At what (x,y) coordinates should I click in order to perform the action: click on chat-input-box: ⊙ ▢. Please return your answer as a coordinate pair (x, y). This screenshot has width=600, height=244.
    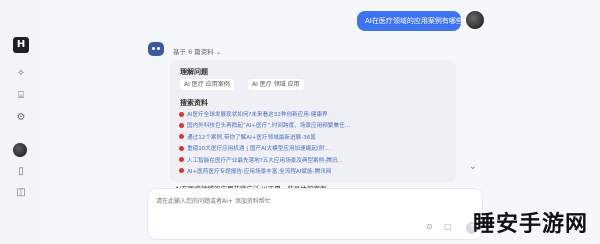
    Looking at the image, I should click on (315, 214).